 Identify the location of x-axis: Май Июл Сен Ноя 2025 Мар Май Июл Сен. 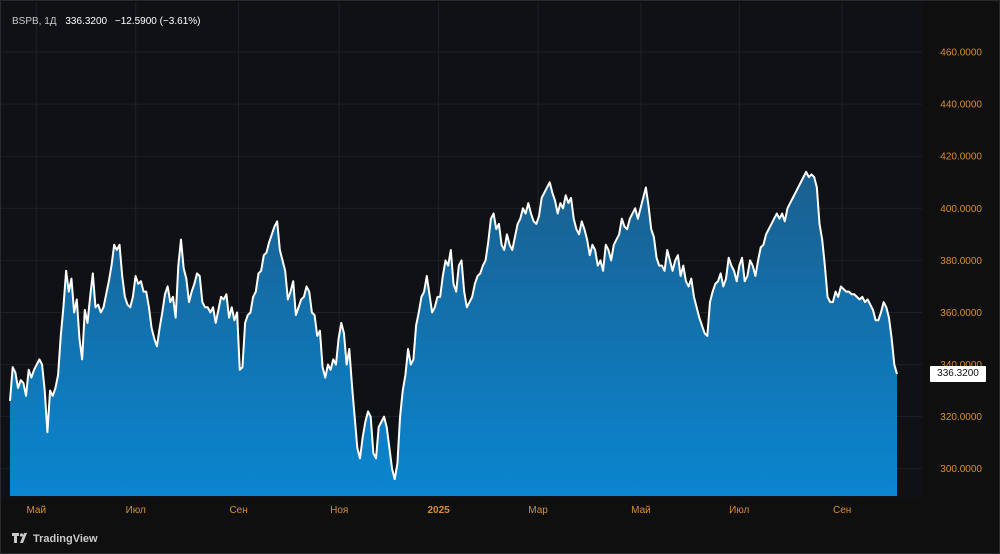
(438, 510).